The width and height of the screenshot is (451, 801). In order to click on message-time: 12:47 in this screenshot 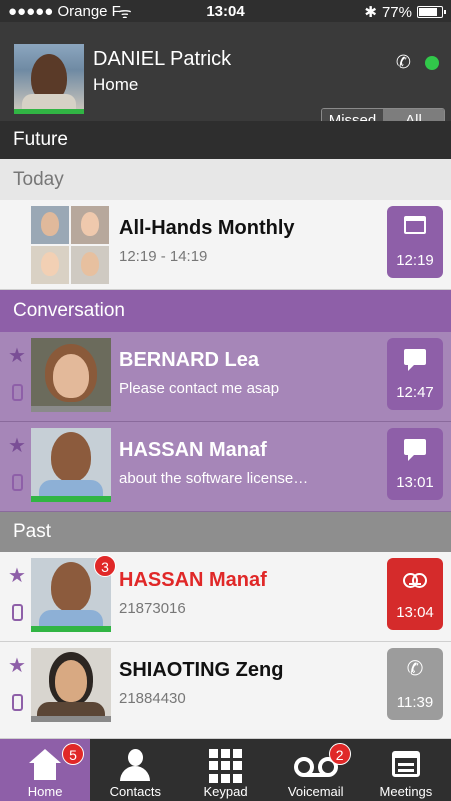, I will do `click(415, 392)`.